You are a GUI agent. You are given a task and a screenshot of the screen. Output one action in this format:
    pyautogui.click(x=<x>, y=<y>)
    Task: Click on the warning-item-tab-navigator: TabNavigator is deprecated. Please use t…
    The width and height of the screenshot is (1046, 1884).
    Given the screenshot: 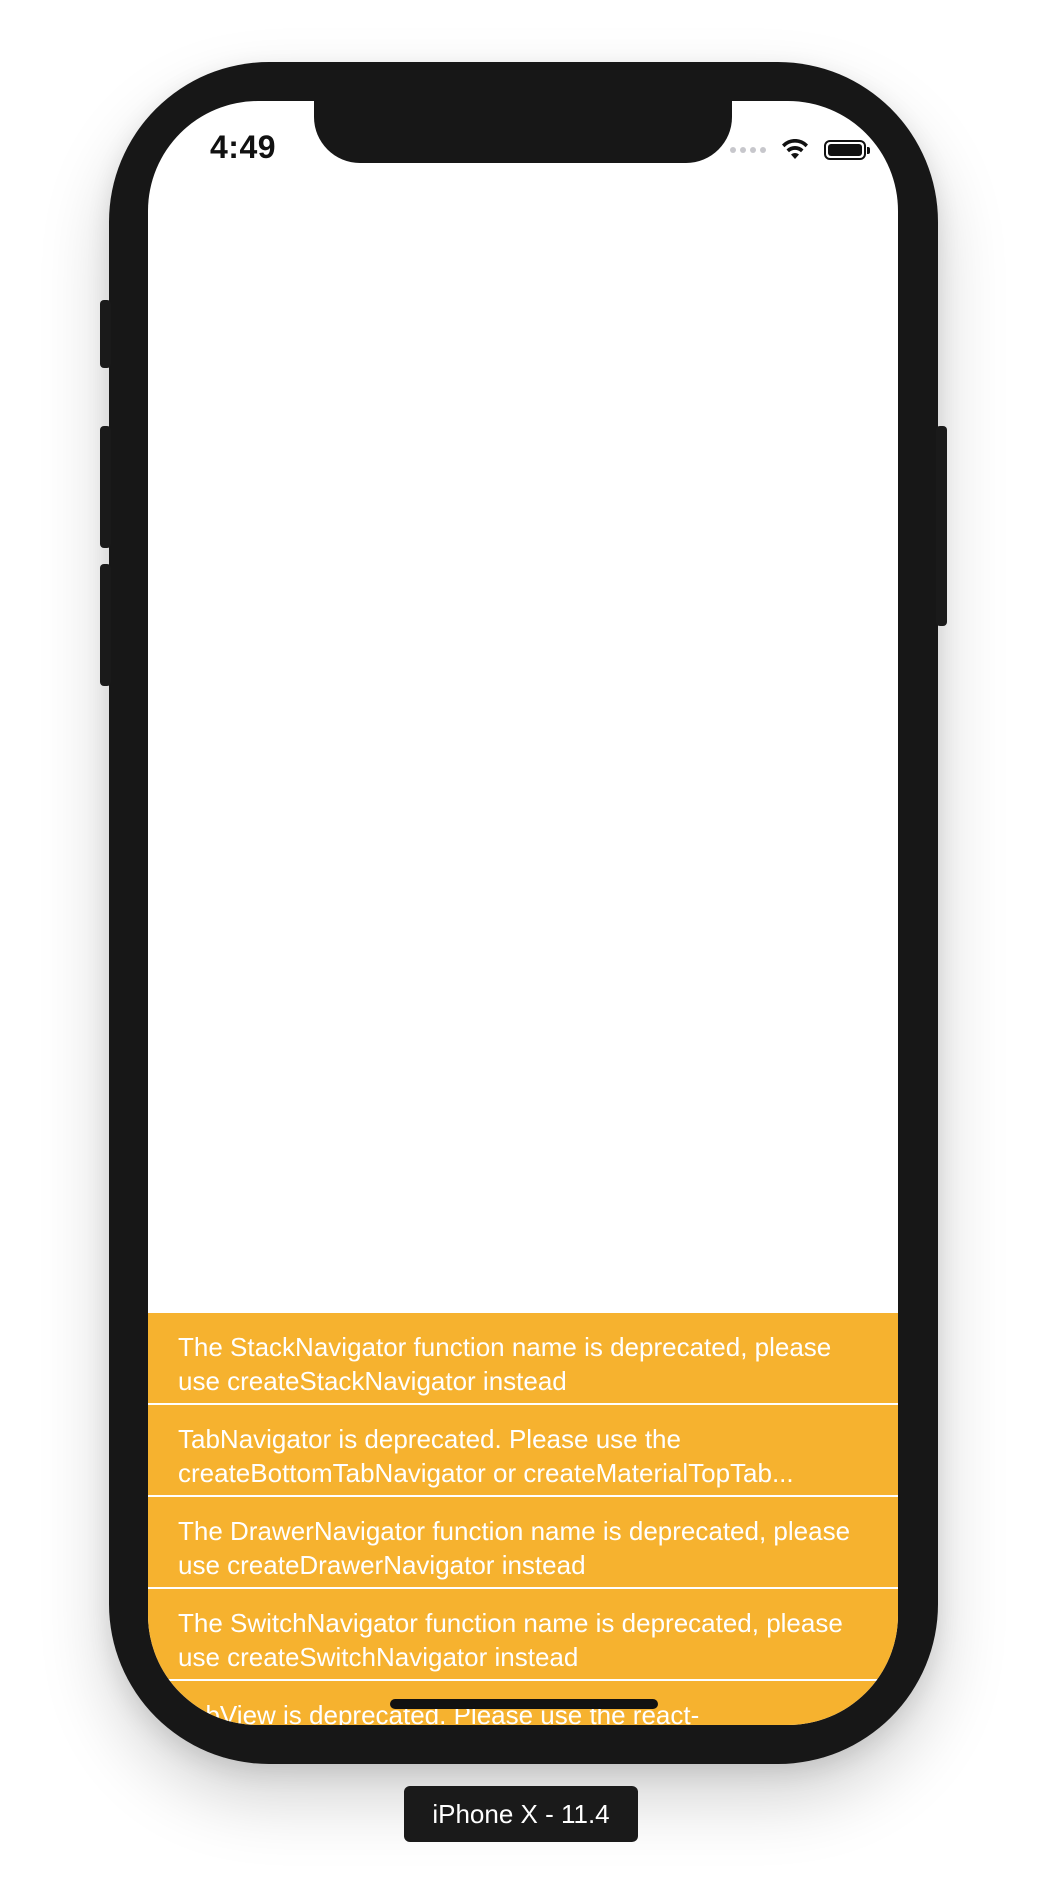 What is the action you would take?
    pyautogui.click(x=523, y=1451)
    